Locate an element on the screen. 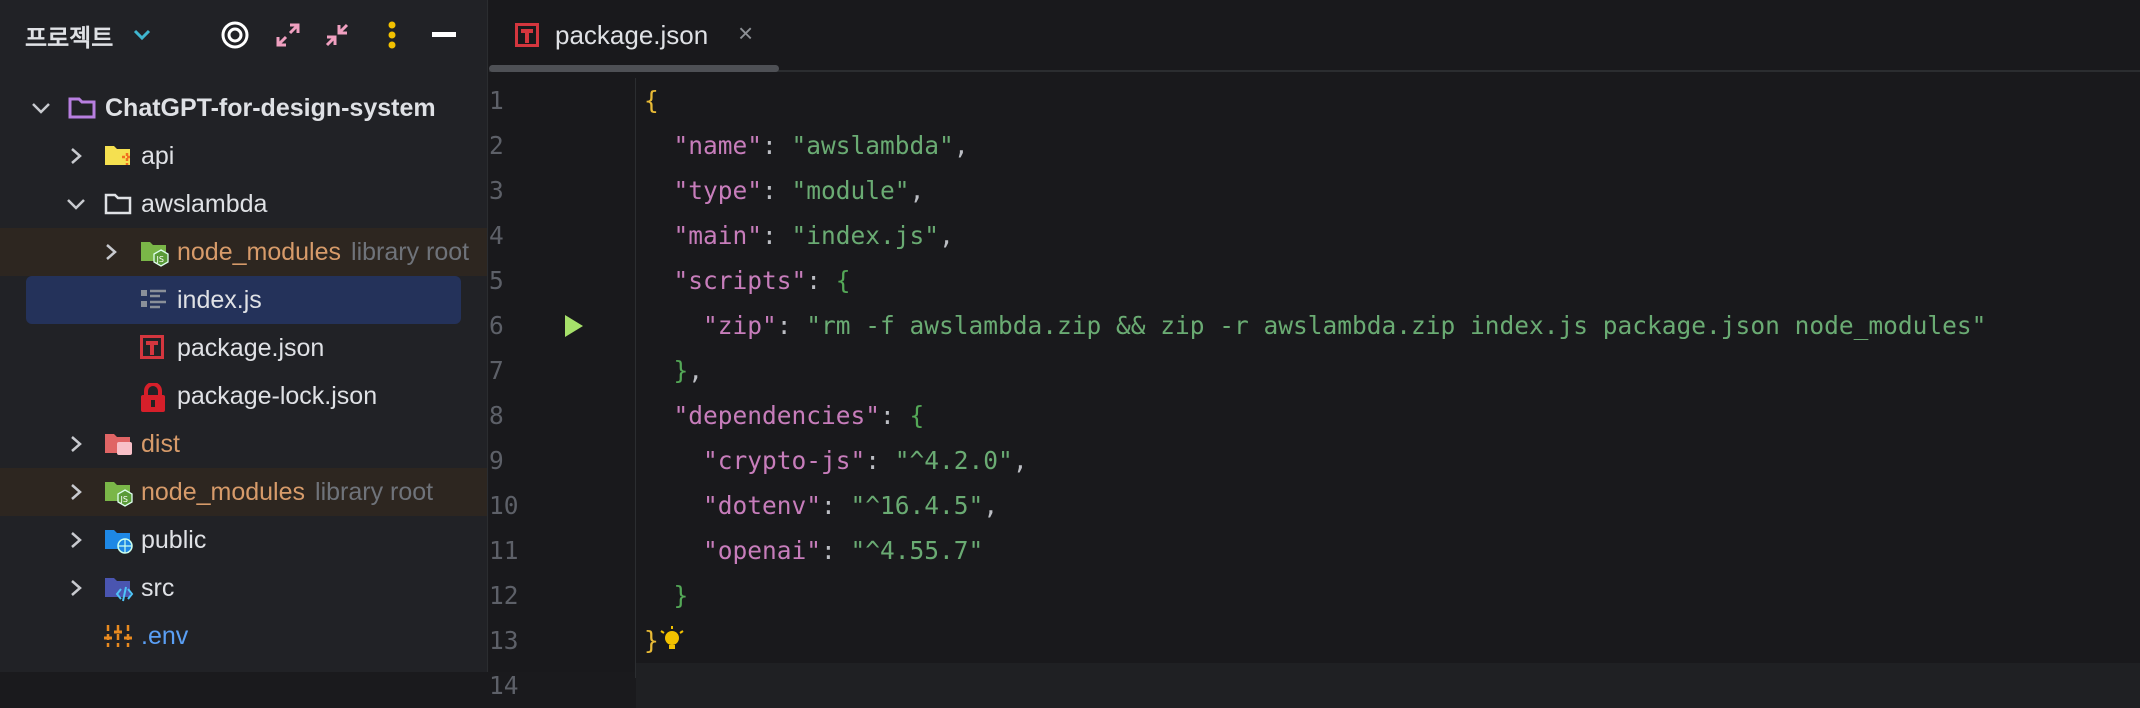  line-number: 1 is located at coordinates (496, 100).